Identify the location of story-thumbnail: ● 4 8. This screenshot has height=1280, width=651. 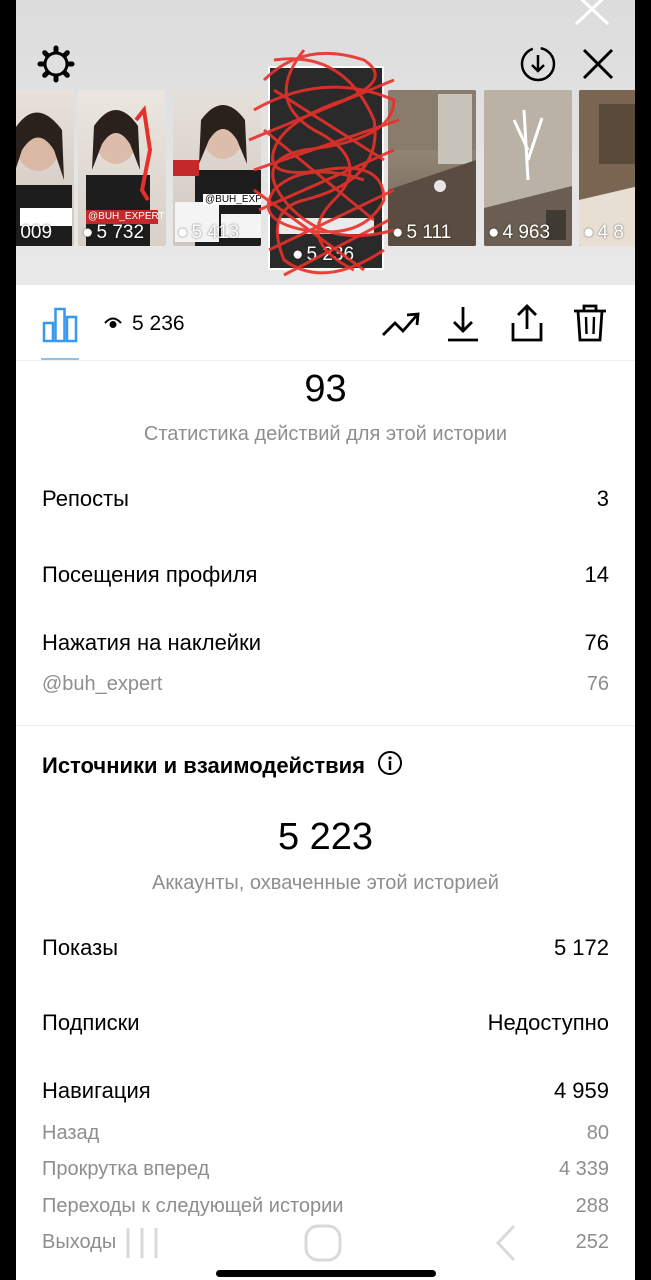
(607, 168).